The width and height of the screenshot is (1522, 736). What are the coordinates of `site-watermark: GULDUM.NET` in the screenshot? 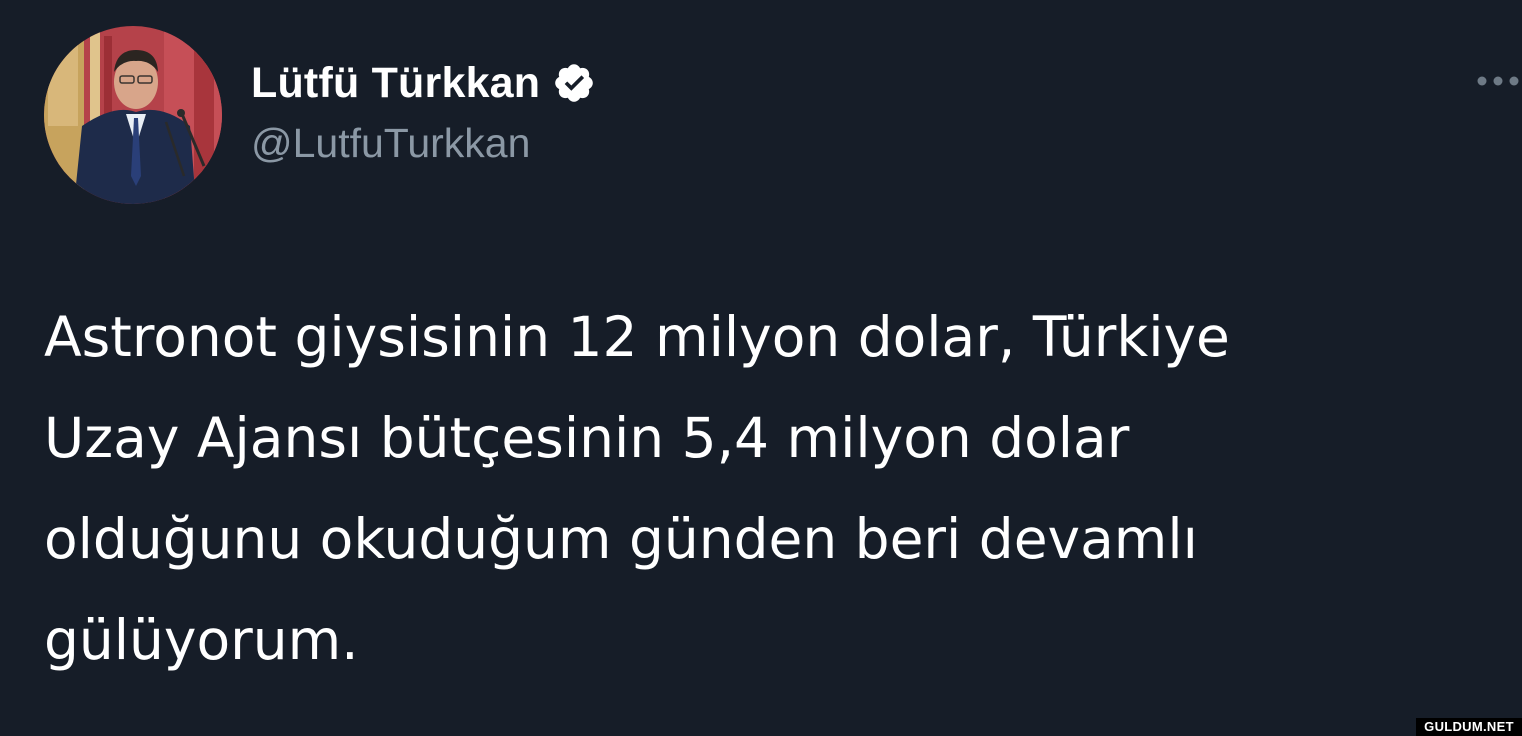 It's located at (1469, 727).